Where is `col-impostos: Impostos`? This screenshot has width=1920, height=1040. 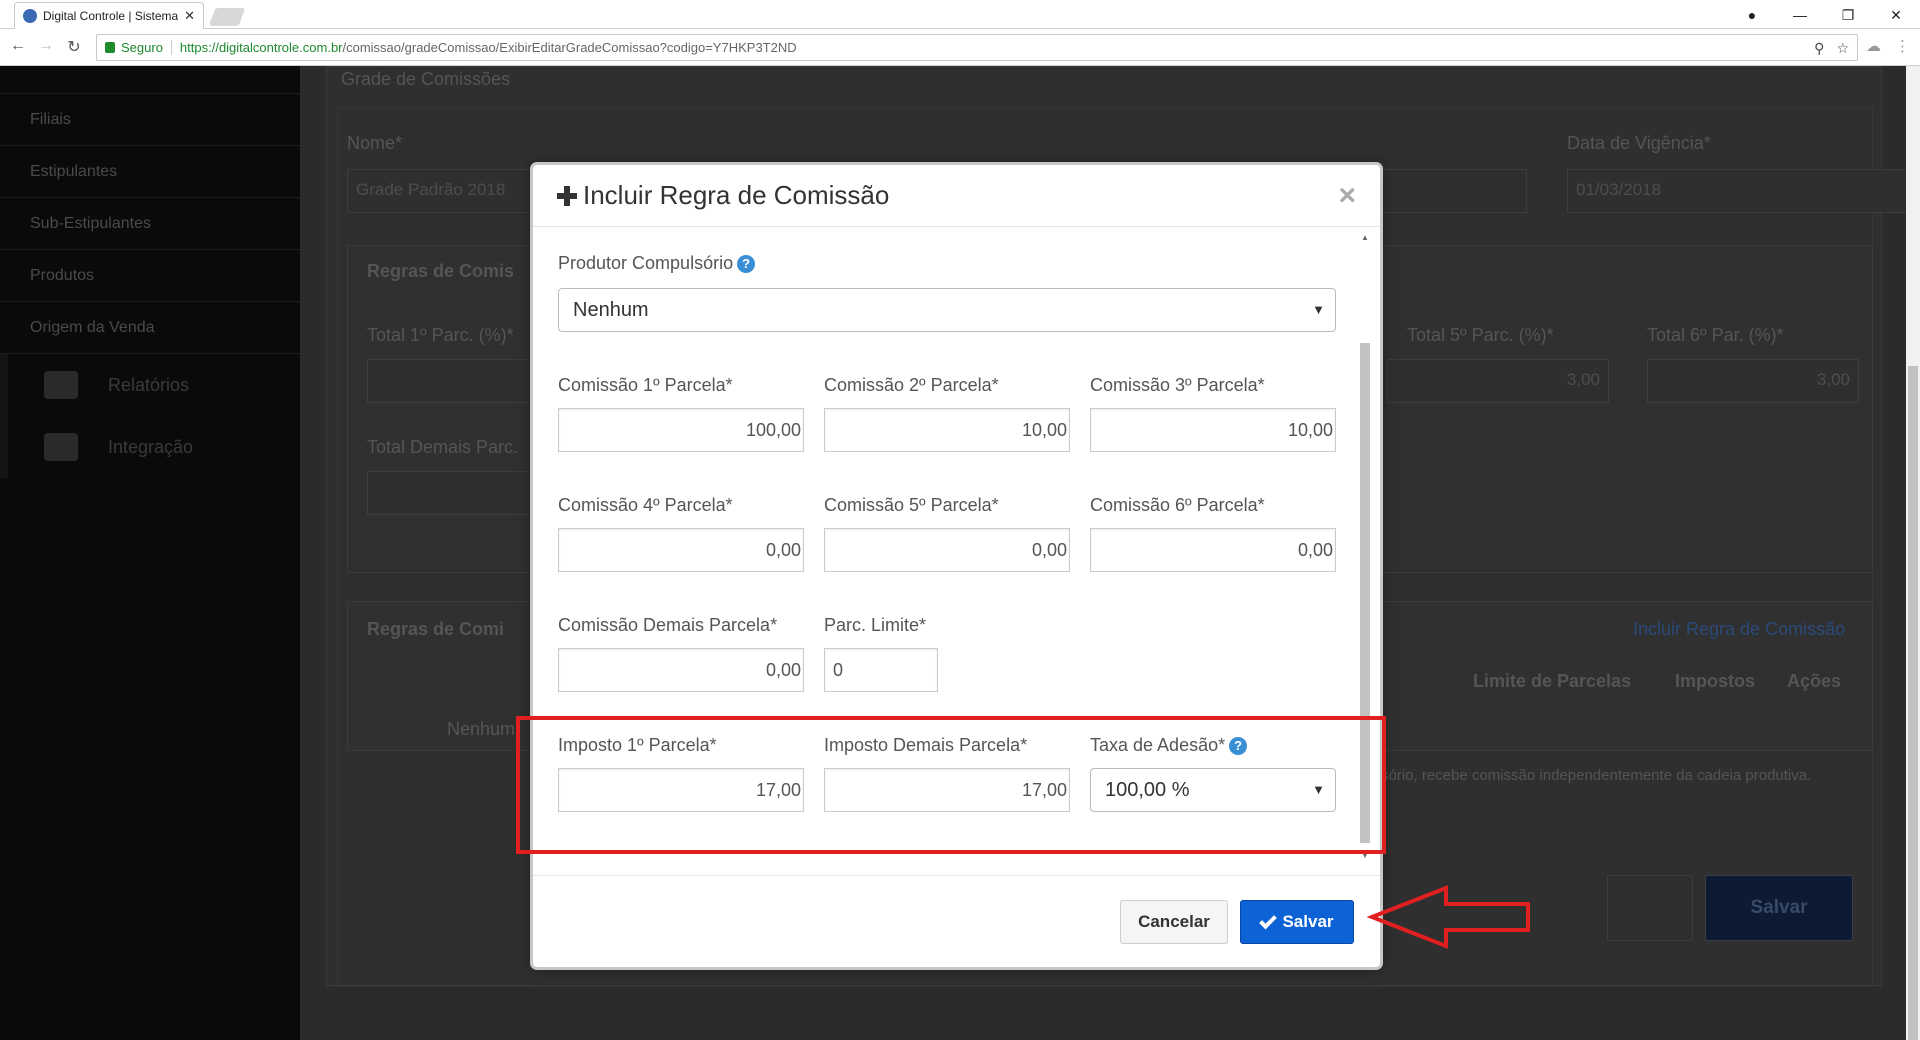
col-impostos: Impostos is located at coordinates (1715, 681).